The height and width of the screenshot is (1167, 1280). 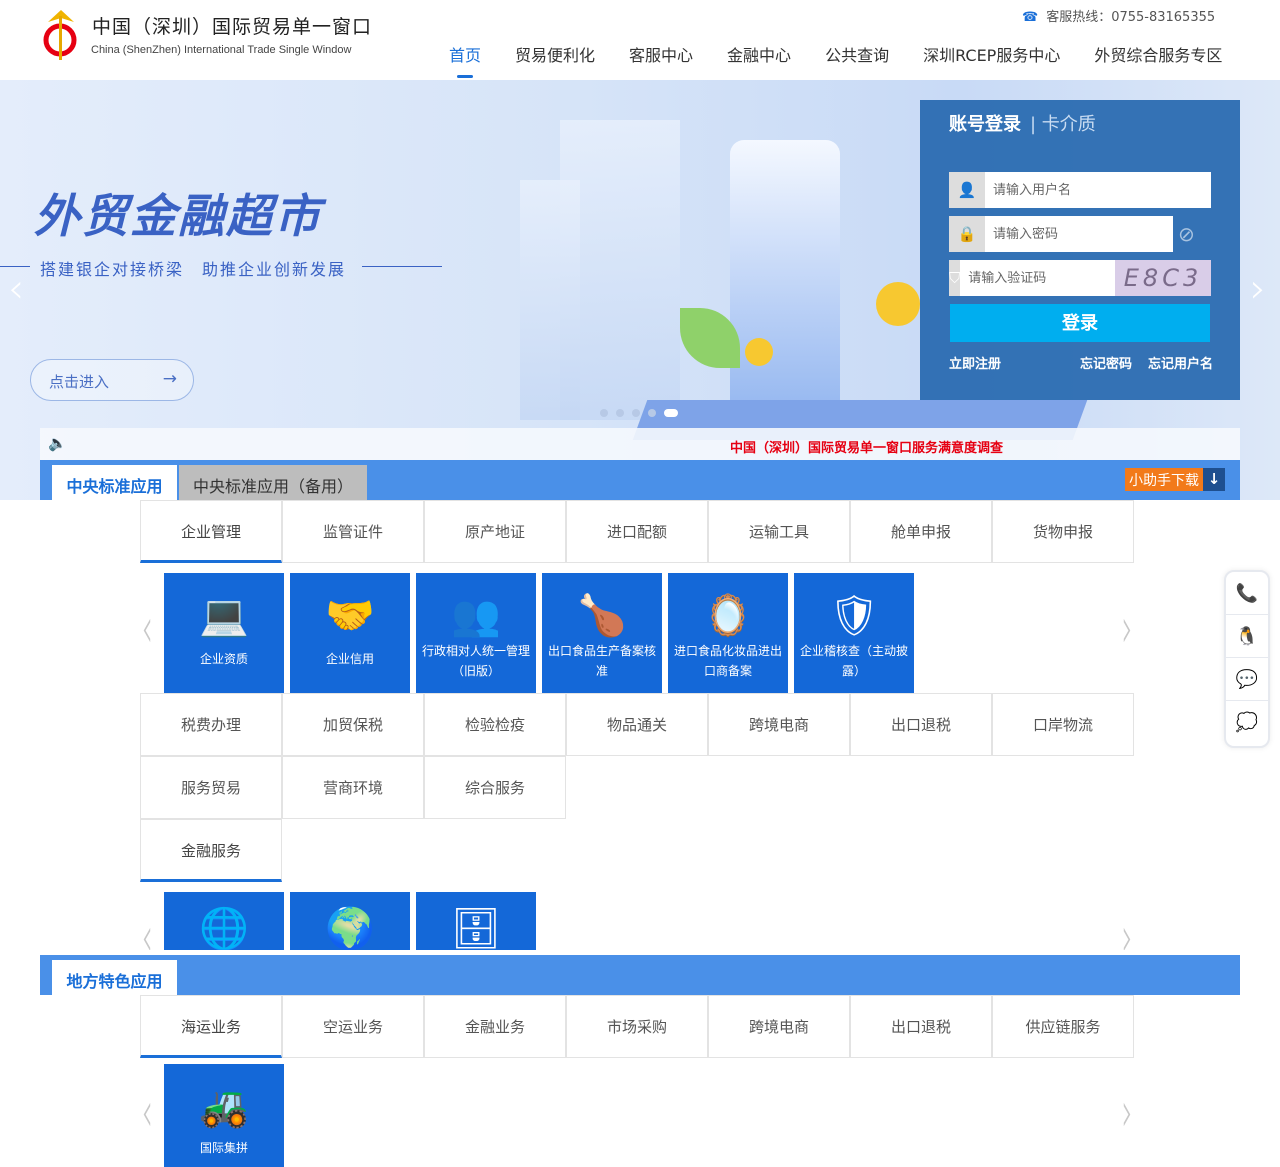 I want to click on category-tab: 货物申报, so click(x=1063, y=531).